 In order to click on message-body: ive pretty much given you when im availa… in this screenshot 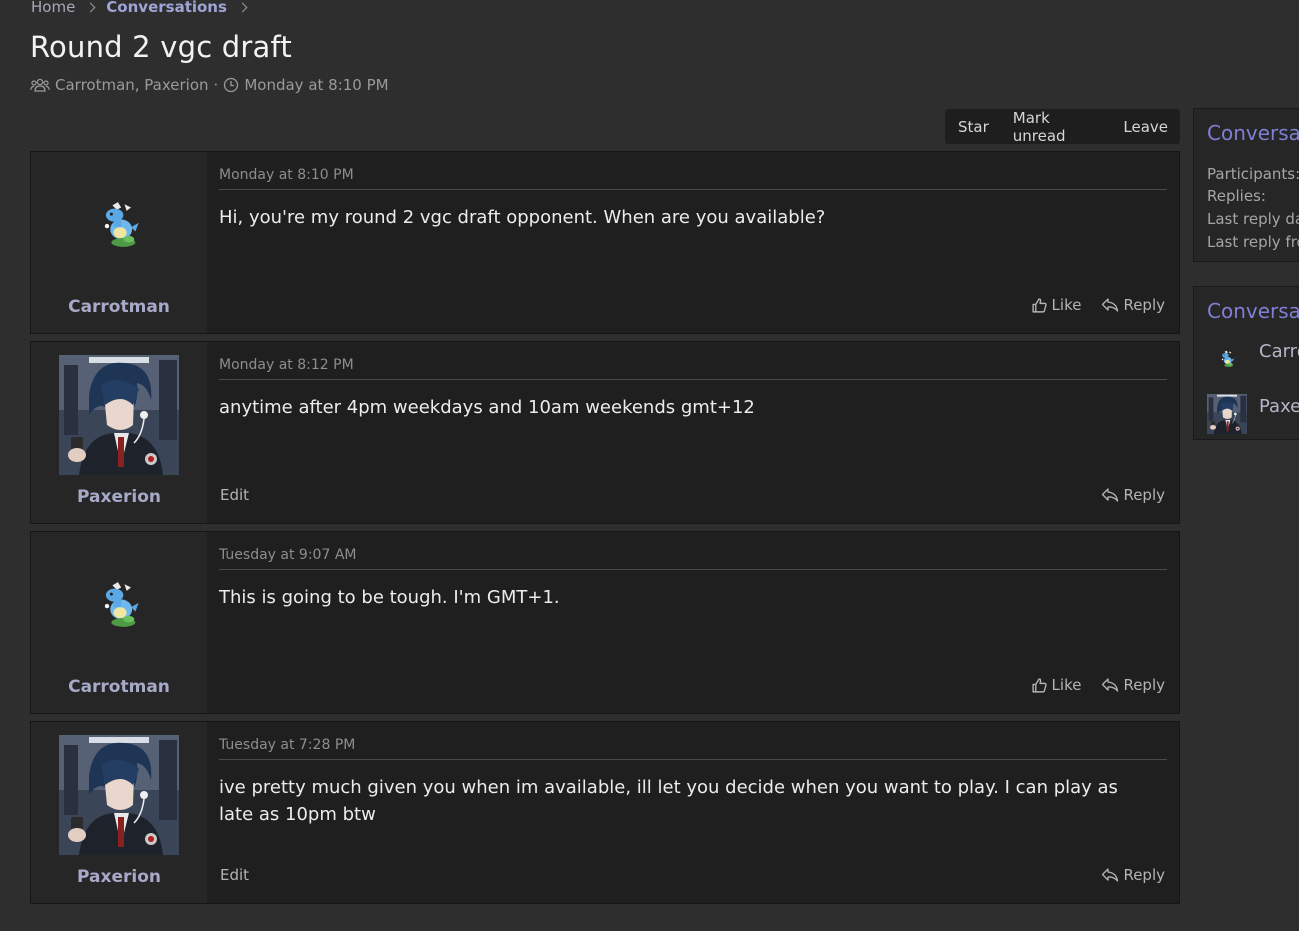, I will do `click(668, 801)`.